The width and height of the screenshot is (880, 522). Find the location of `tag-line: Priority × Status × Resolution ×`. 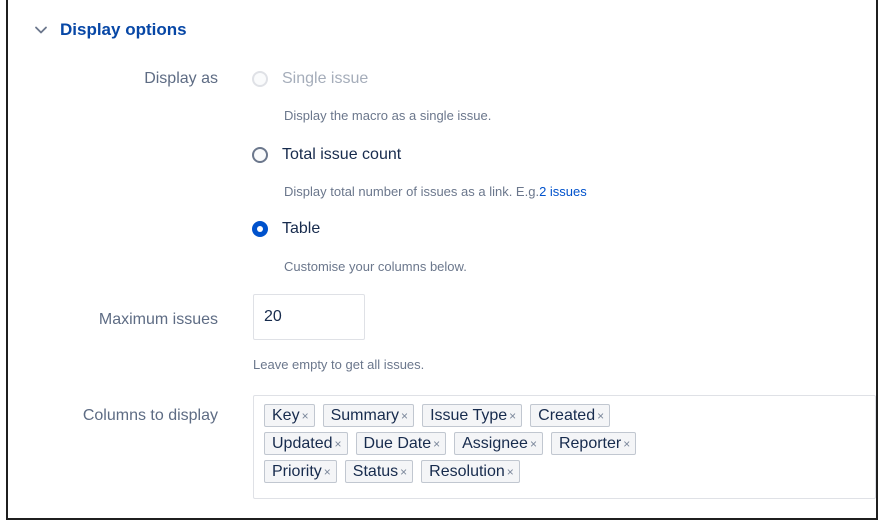

tag-line: Priority × Status × Resolution × is located at coordinates (564, 471).